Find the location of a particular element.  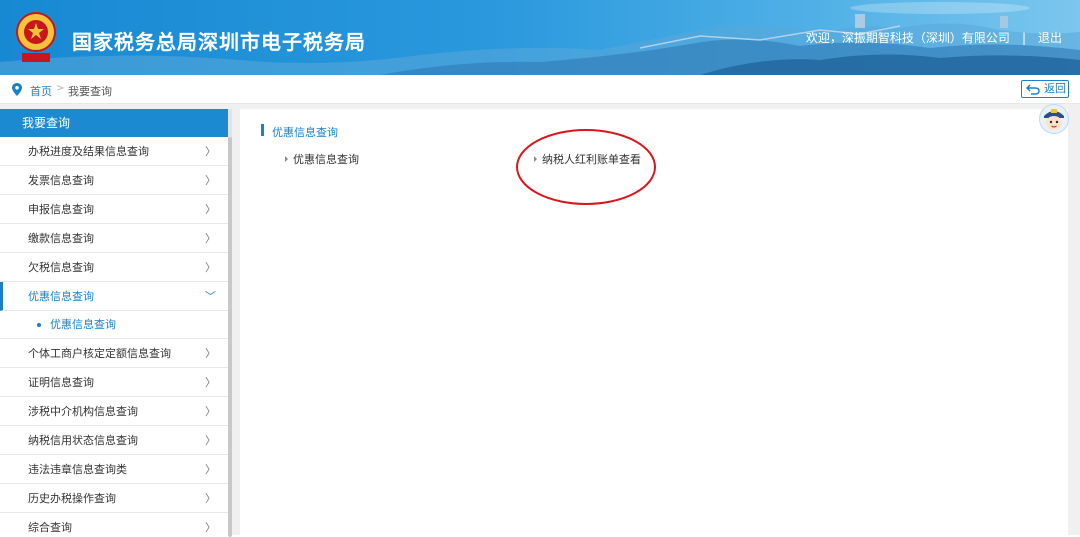

sidebar-title: 我要查询 is located at coordinates (114, 123).